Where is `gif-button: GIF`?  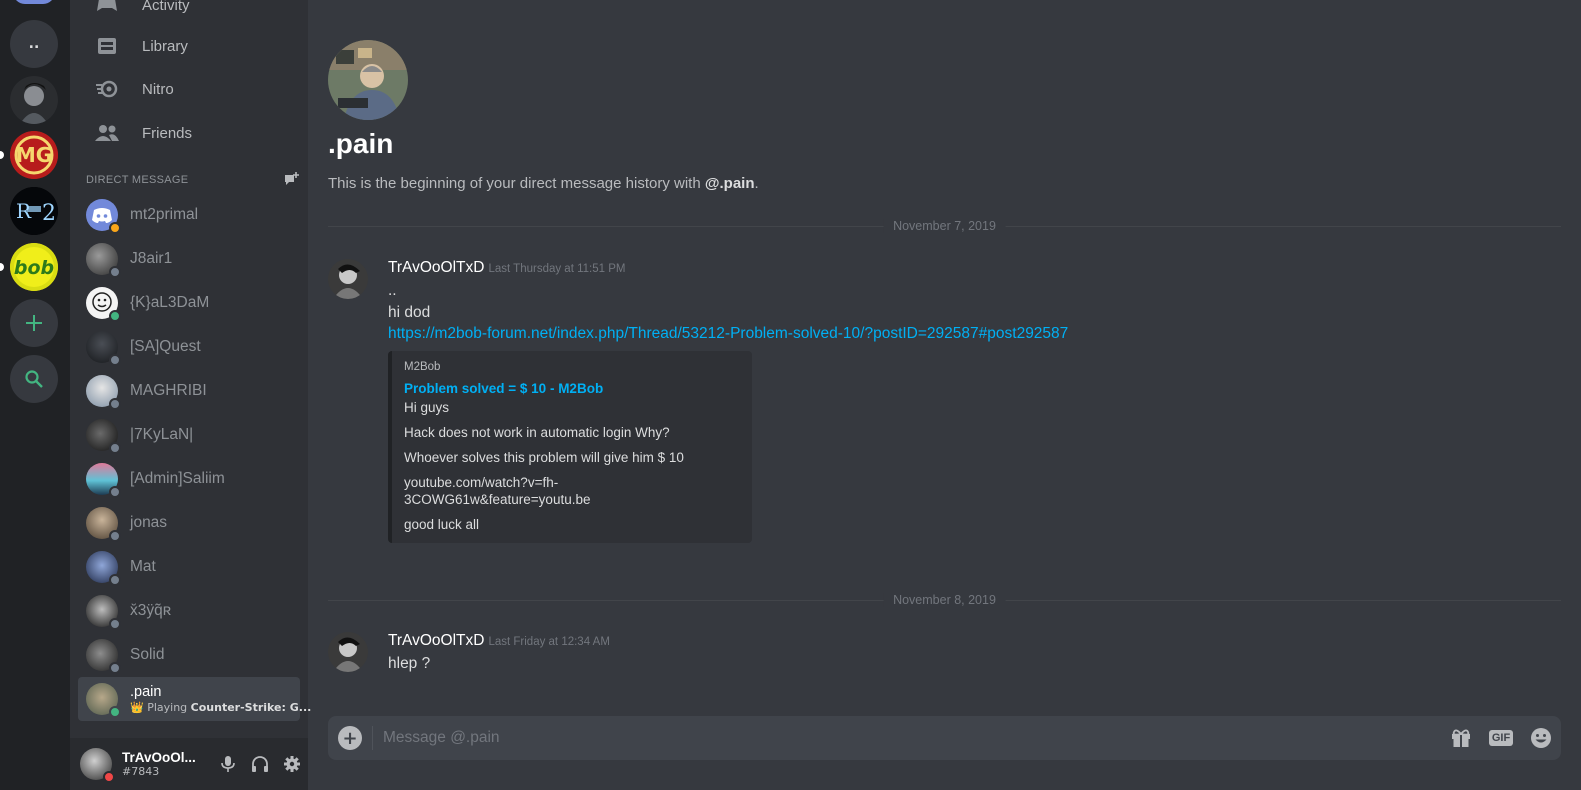
gif-button: GIF is located at coordinates (1501, 738).